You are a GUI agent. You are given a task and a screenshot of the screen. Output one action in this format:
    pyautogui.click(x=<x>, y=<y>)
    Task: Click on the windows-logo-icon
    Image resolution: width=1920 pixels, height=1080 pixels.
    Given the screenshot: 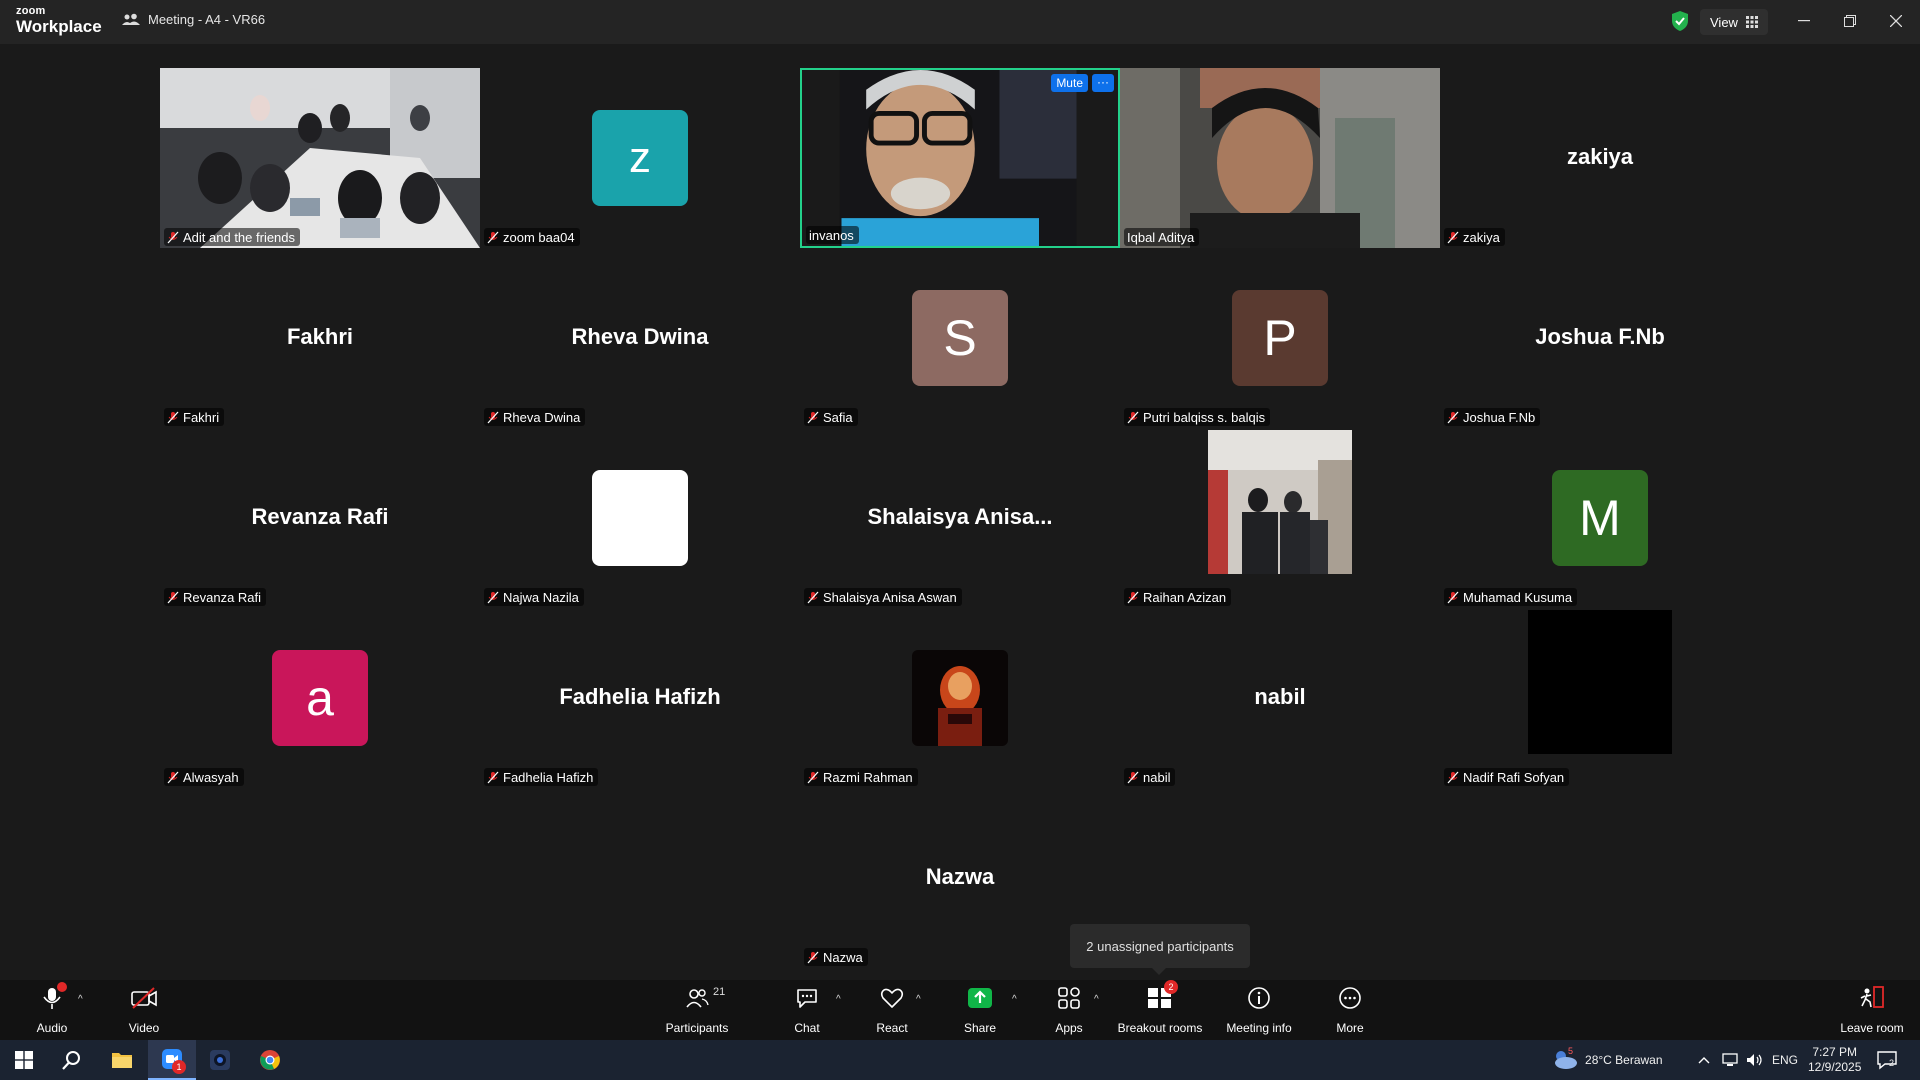 What is the action you would take?
    pyautogui.click(x=24, y=1060)
    